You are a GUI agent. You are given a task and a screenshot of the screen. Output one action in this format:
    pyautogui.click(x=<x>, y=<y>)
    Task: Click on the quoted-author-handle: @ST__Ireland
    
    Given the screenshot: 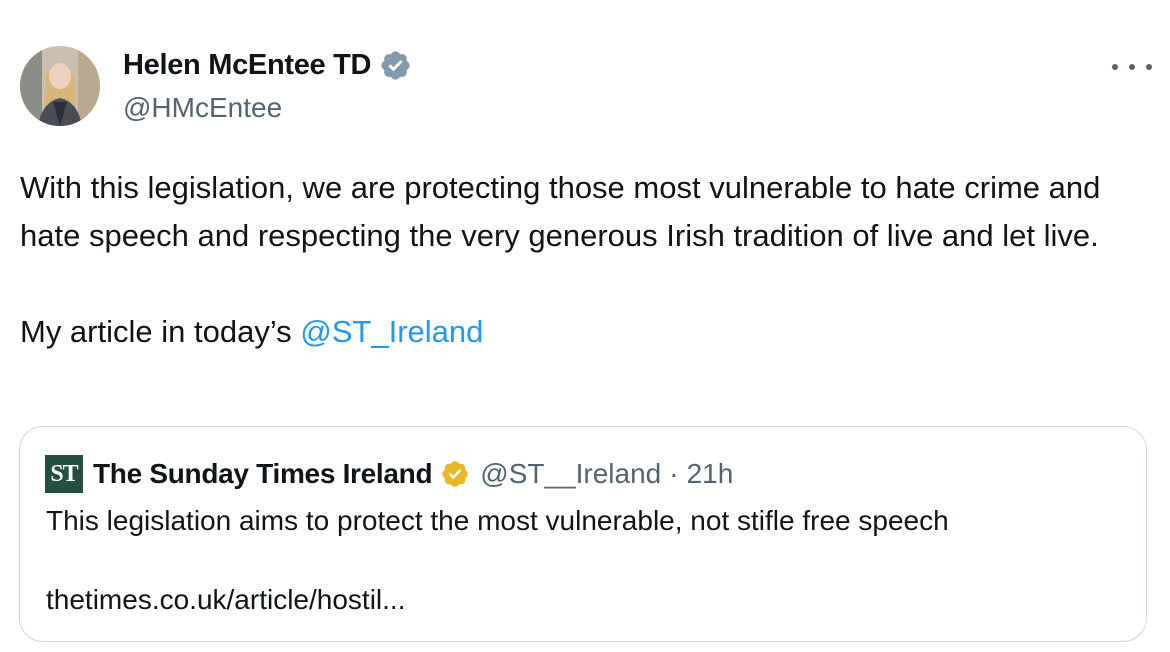 What is the action you would take?
    pyautogui.click(x=570, y=474)
    